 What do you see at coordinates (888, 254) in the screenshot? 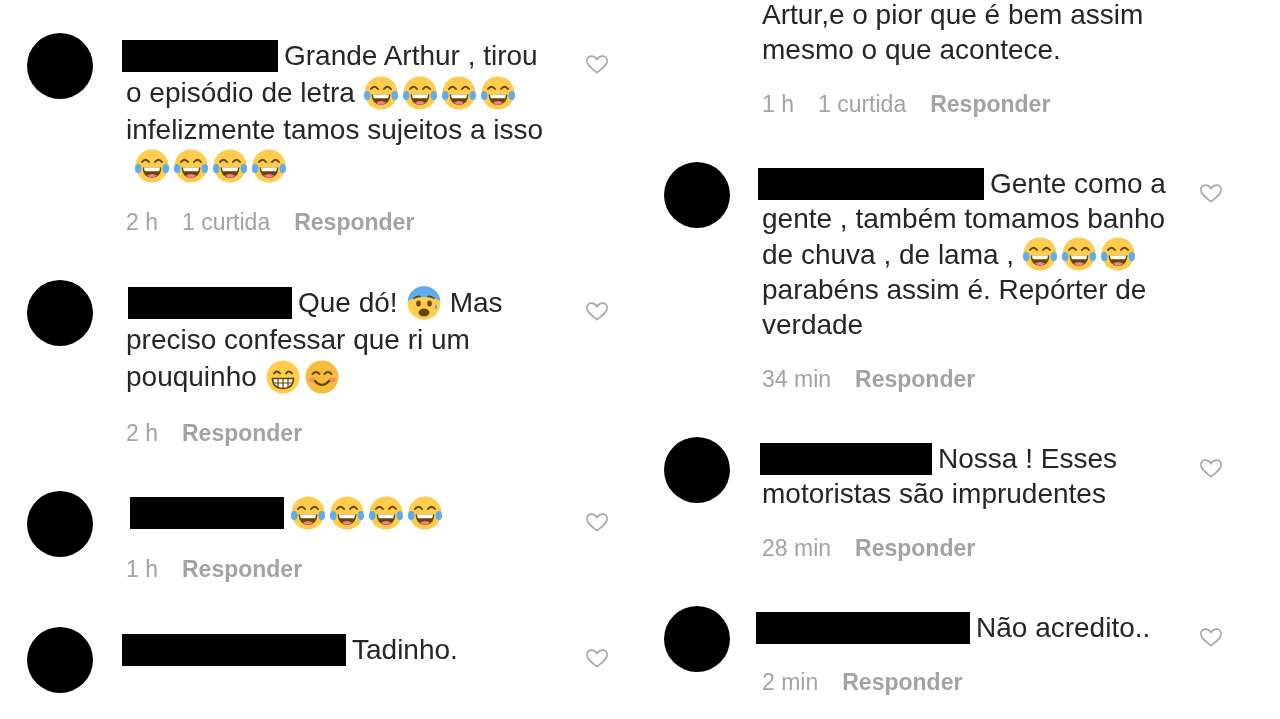
I see `comment-text: de chuva , de lama ,` at bounding box center [888, 254].